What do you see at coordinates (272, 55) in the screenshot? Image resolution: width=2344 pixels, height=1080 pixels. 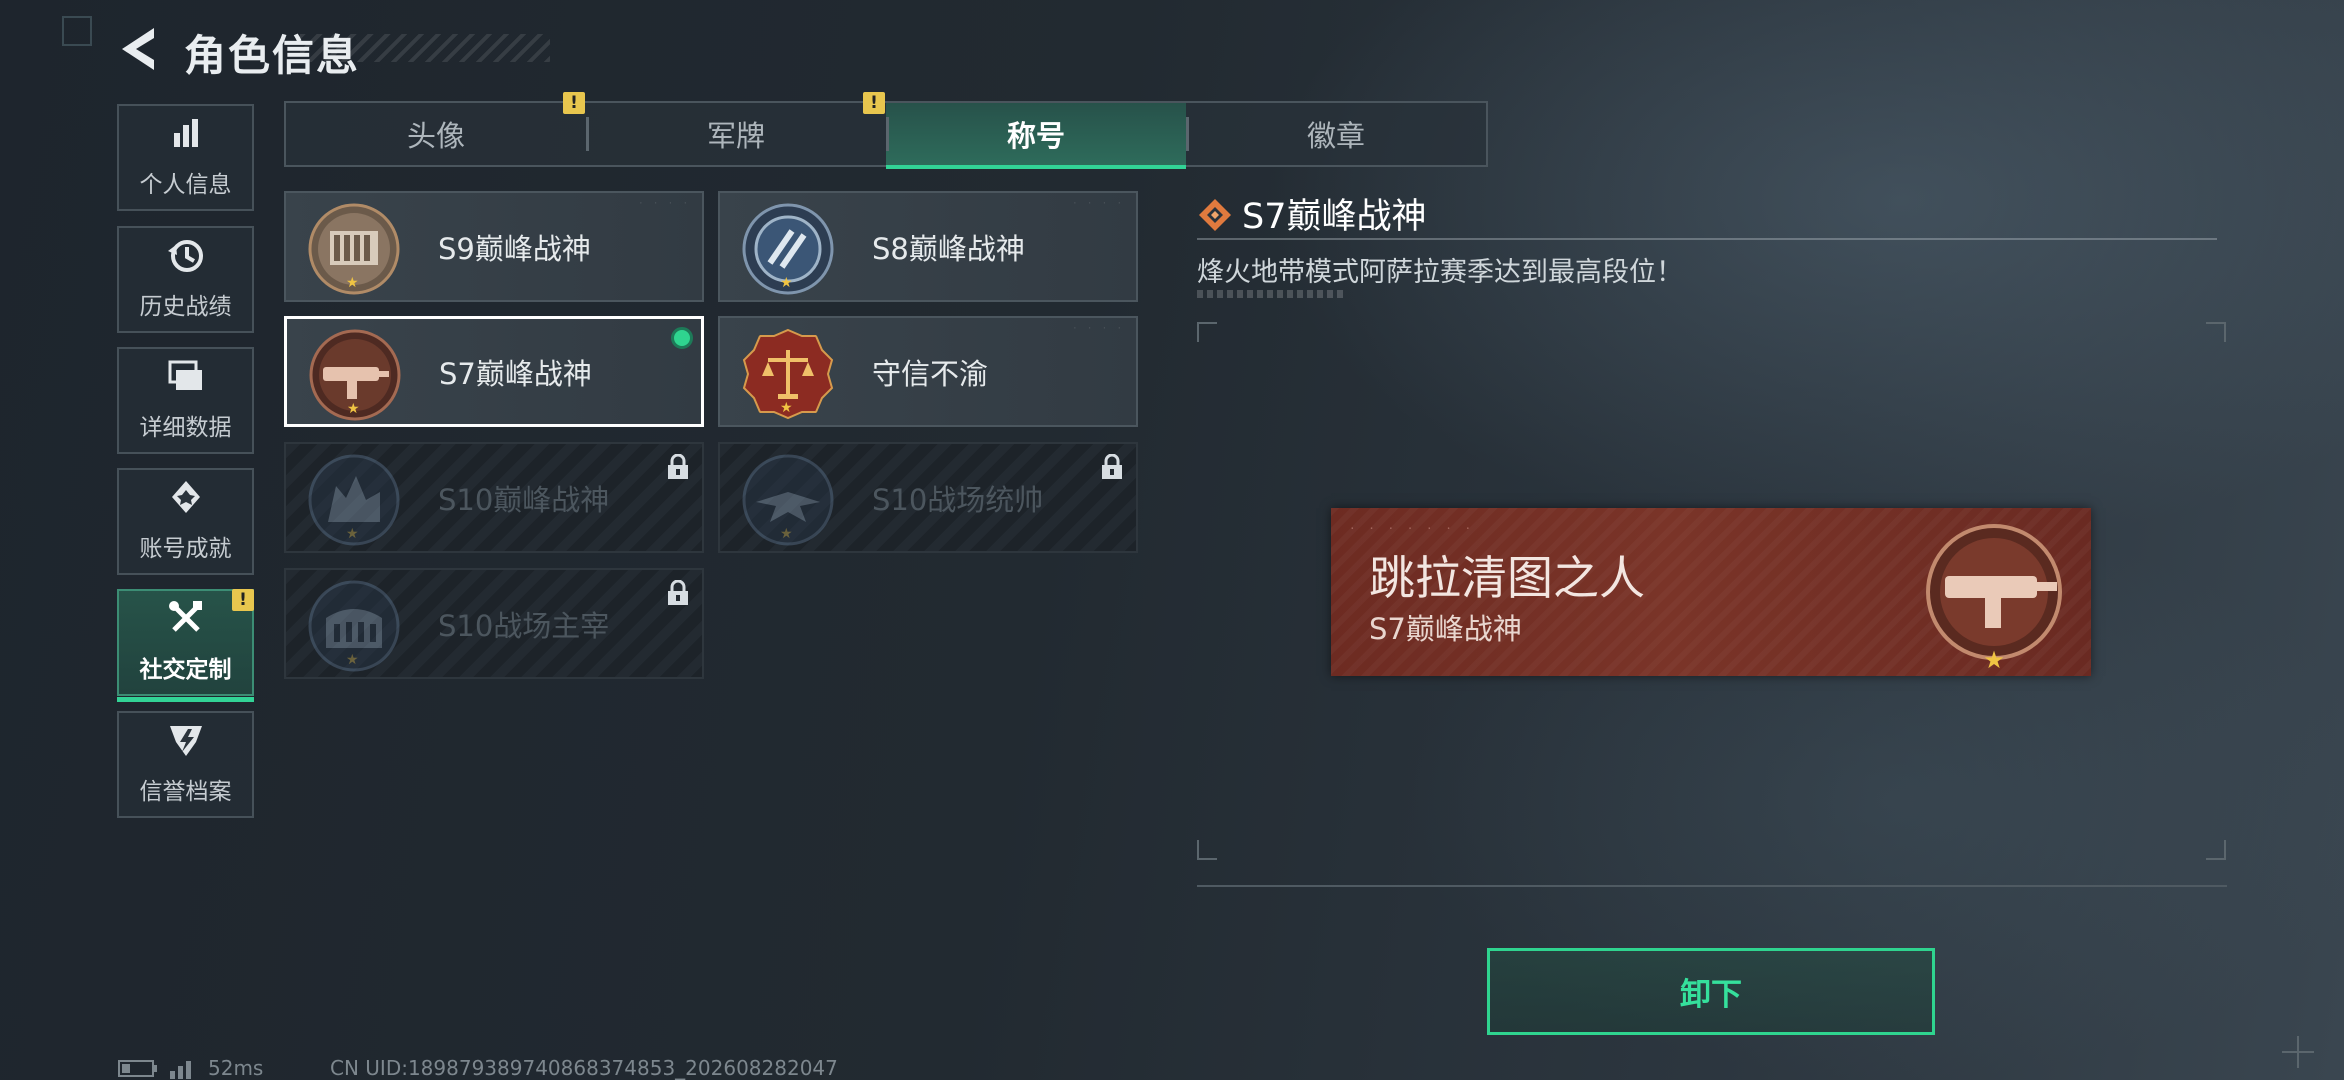 I see `page-title: 角色信息` at bounding box center [272, 55].